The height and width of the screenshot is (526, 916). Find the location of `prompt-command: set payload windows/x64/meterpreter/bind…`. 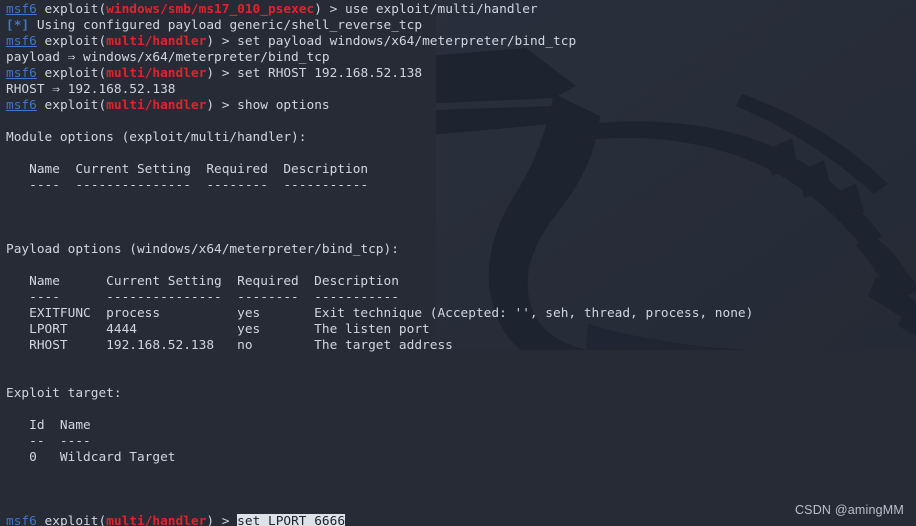

prompt-command: set payload windows/x64/meterpreter/bind… is located at coordinates (406, 41).